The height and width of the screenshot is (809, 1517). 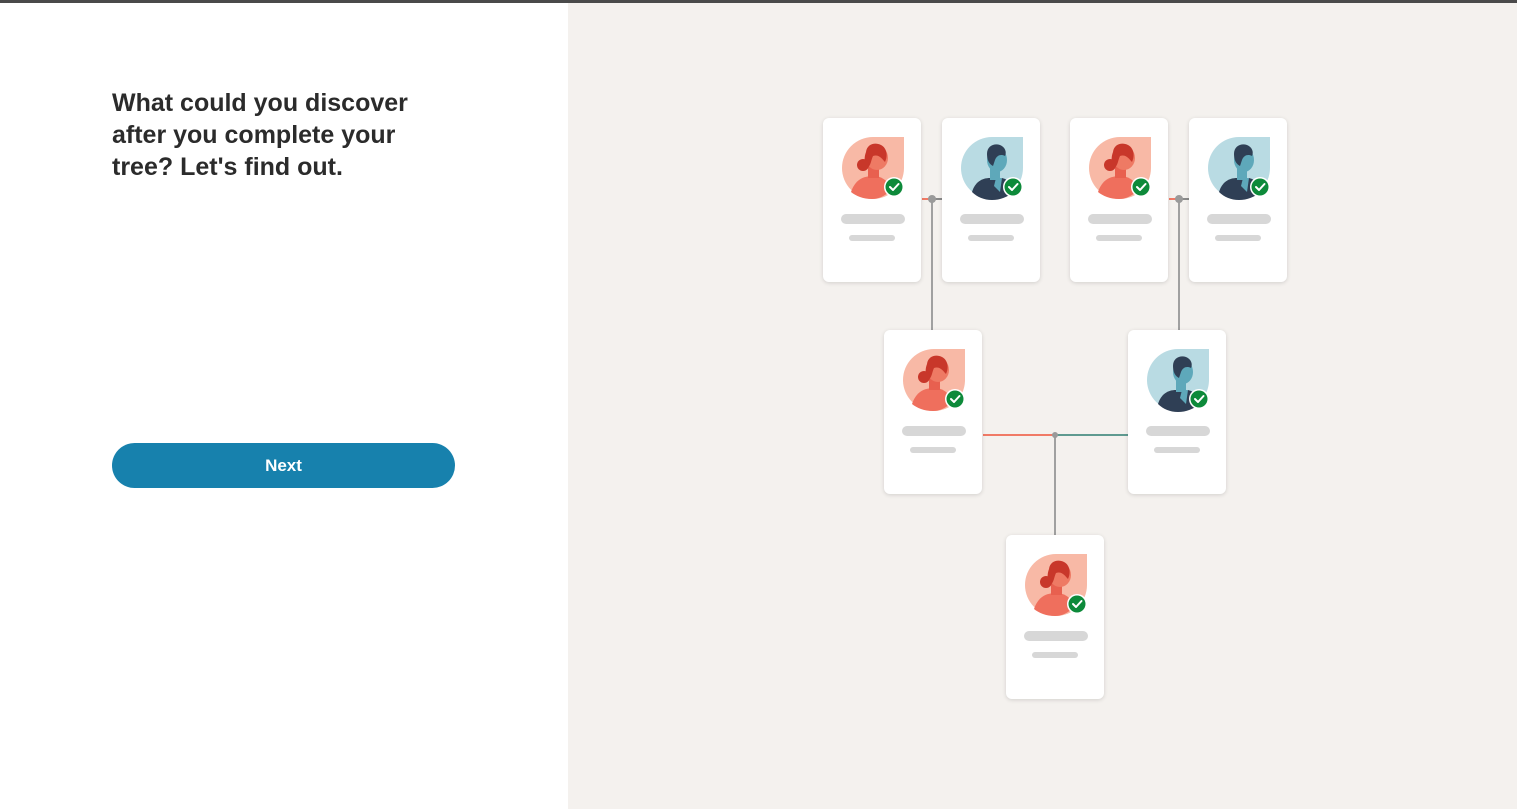 I want to click on person-card-self, so click(x=1055, y=617).